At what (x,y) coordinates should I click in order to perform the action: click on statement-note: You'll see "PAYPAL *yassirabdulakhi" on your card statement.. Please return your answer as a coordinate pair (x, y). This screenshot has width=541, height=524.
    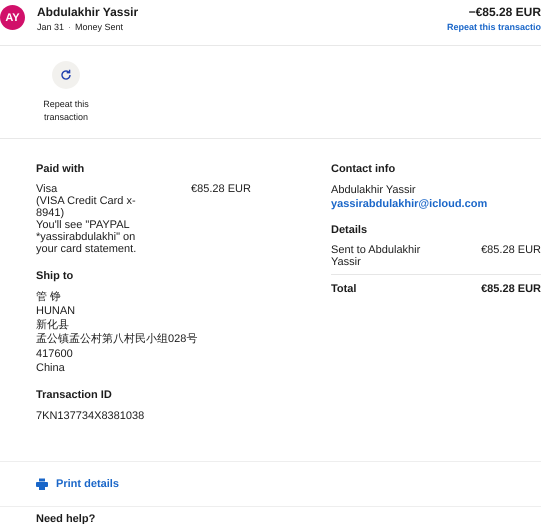
    Looking at the image, I should click on (87, 237).